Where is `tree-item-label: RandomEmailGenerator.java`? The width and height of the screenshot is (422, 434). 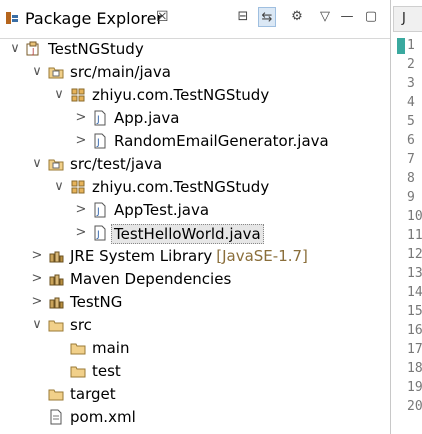 tree-item-label: RandomEmailGenerator.java is located at coordinates (221, 141).